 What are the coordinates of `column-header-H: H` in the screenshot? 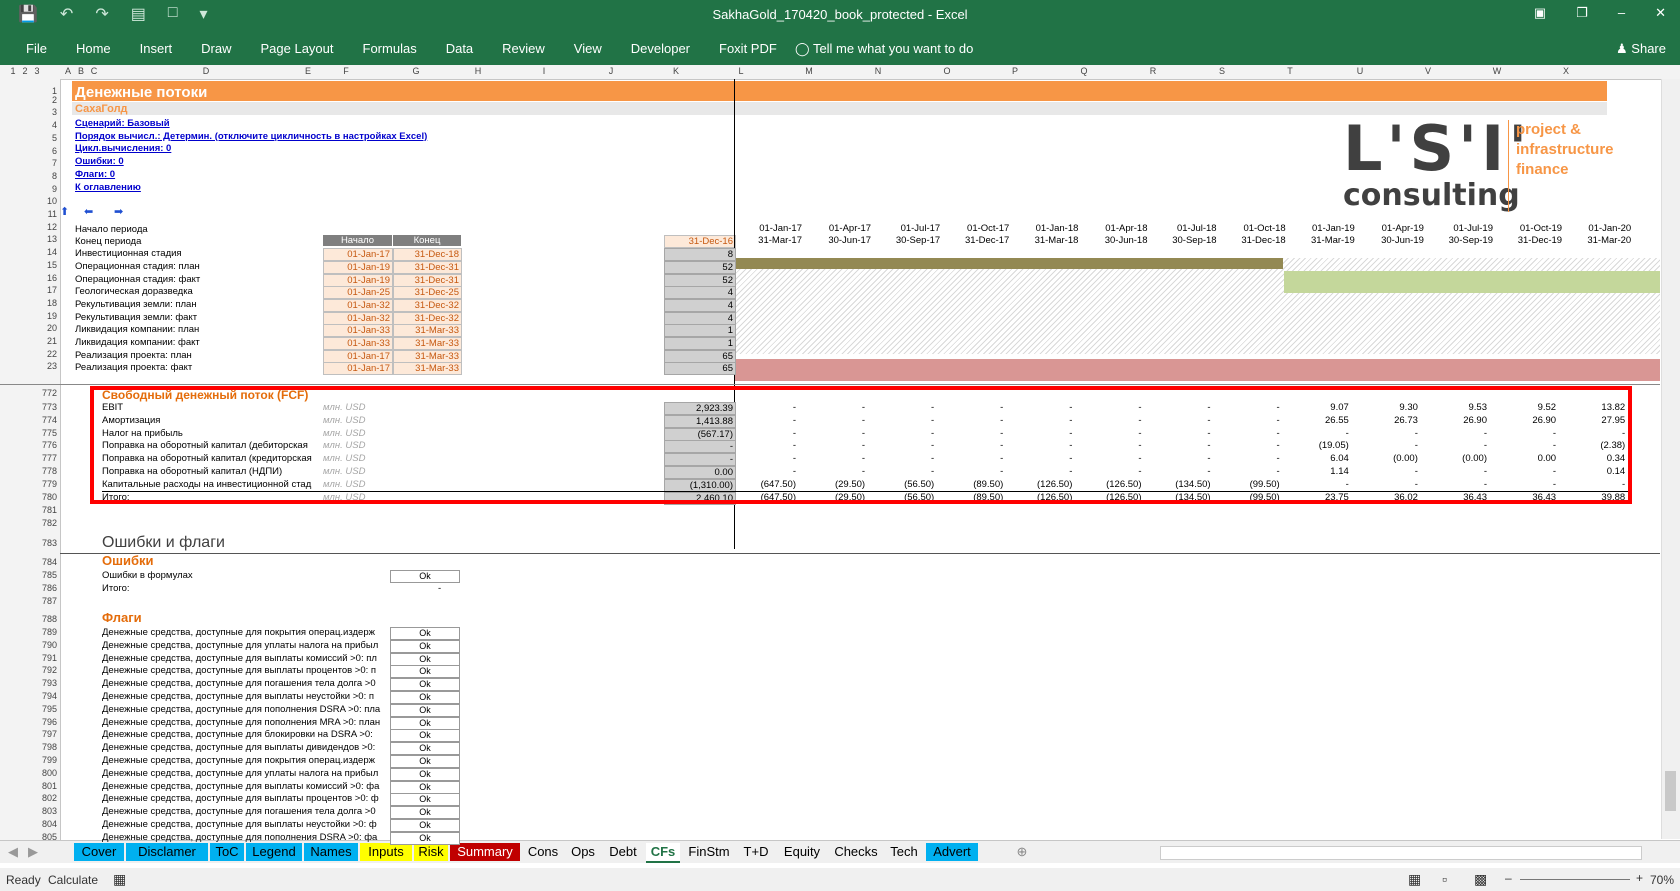 It's located at (478, 71).